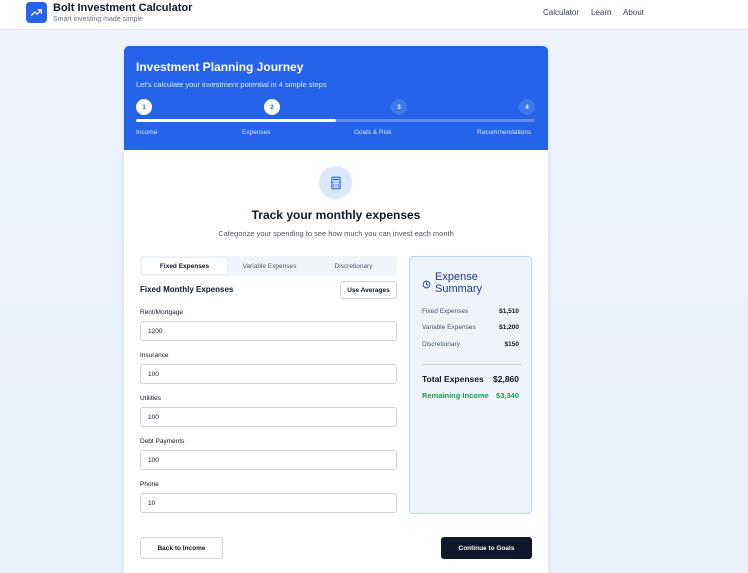 Image resolution: width=748 pixels, height=573 pixels. Describe the element at coordinates (149, 484) in the screenshot. I see `phone-label: Phone` at that location.